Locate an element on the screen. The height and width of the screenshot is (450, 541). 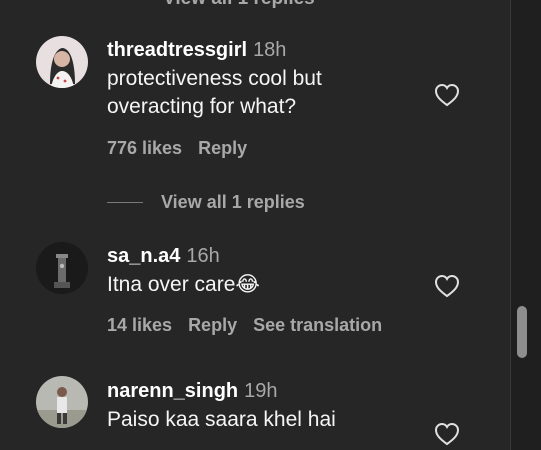
likes-count: 776 likes is located at coordinates (144, 148).